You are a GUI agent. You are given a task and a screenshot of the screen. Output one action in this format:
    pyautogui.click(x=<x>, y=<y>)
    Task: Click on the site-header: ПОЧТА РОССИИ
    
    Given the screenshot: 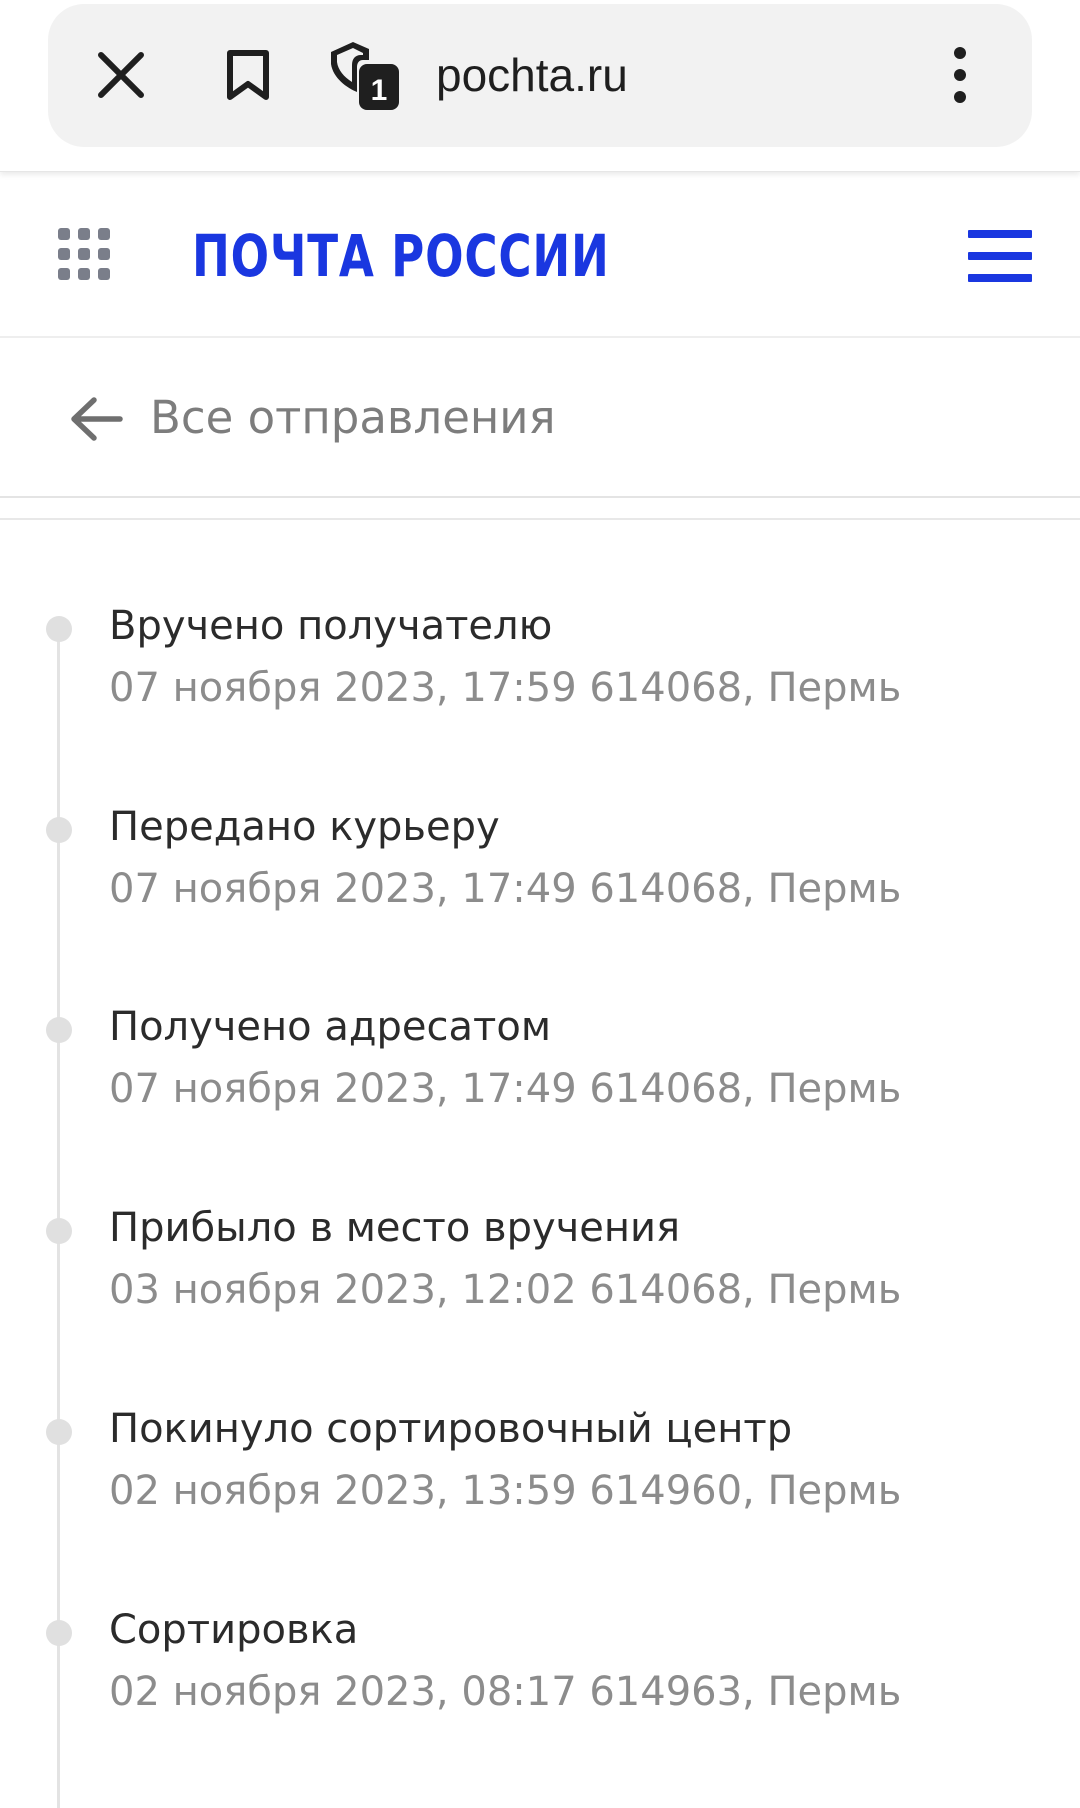 What is the action you would take?
    pyautogui.click(x=540, y=255)
    